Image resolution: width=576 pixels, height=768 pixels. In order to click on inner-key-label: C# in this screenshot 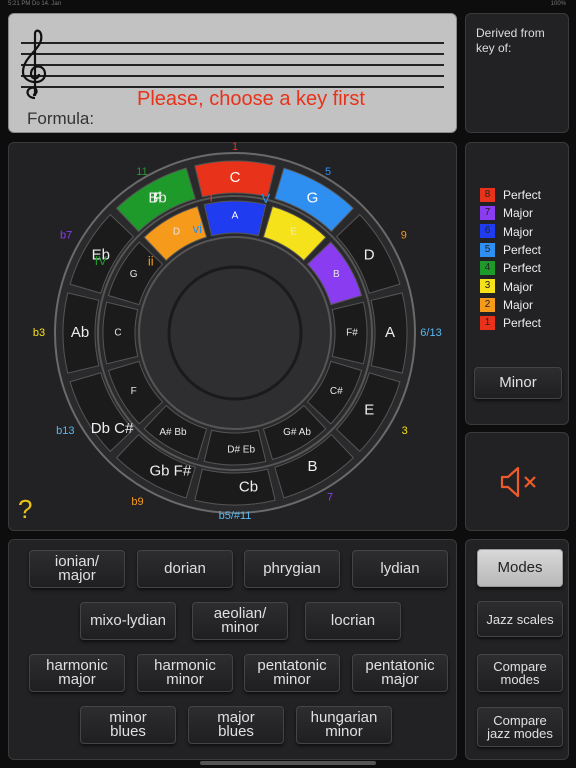, I will do `click(336, 391)`.